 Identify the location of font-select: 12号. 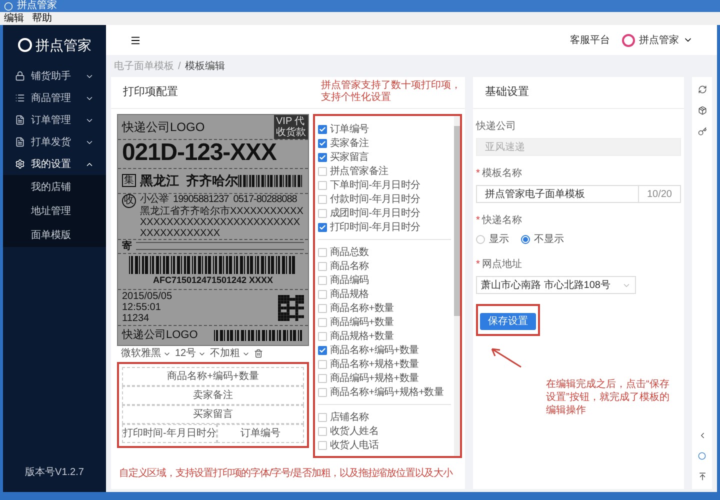
(190, 353).